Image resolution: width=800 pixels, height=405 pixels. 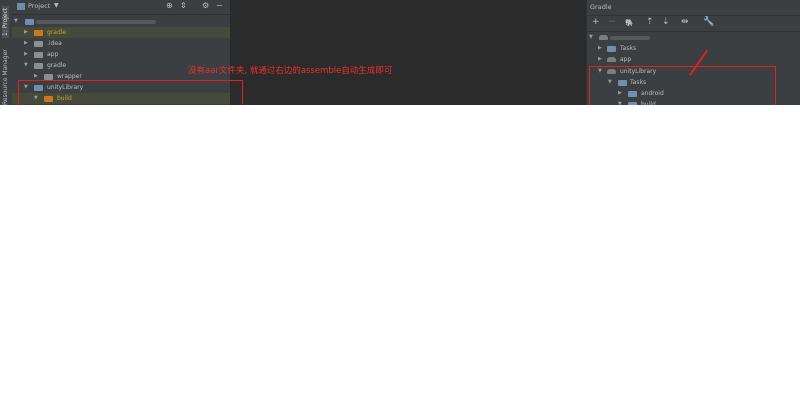 I want to click on gradle-toolbar: + − 🐘 ⇡ ⇣ ⇹ 🔧, so click(x=693, y=24).